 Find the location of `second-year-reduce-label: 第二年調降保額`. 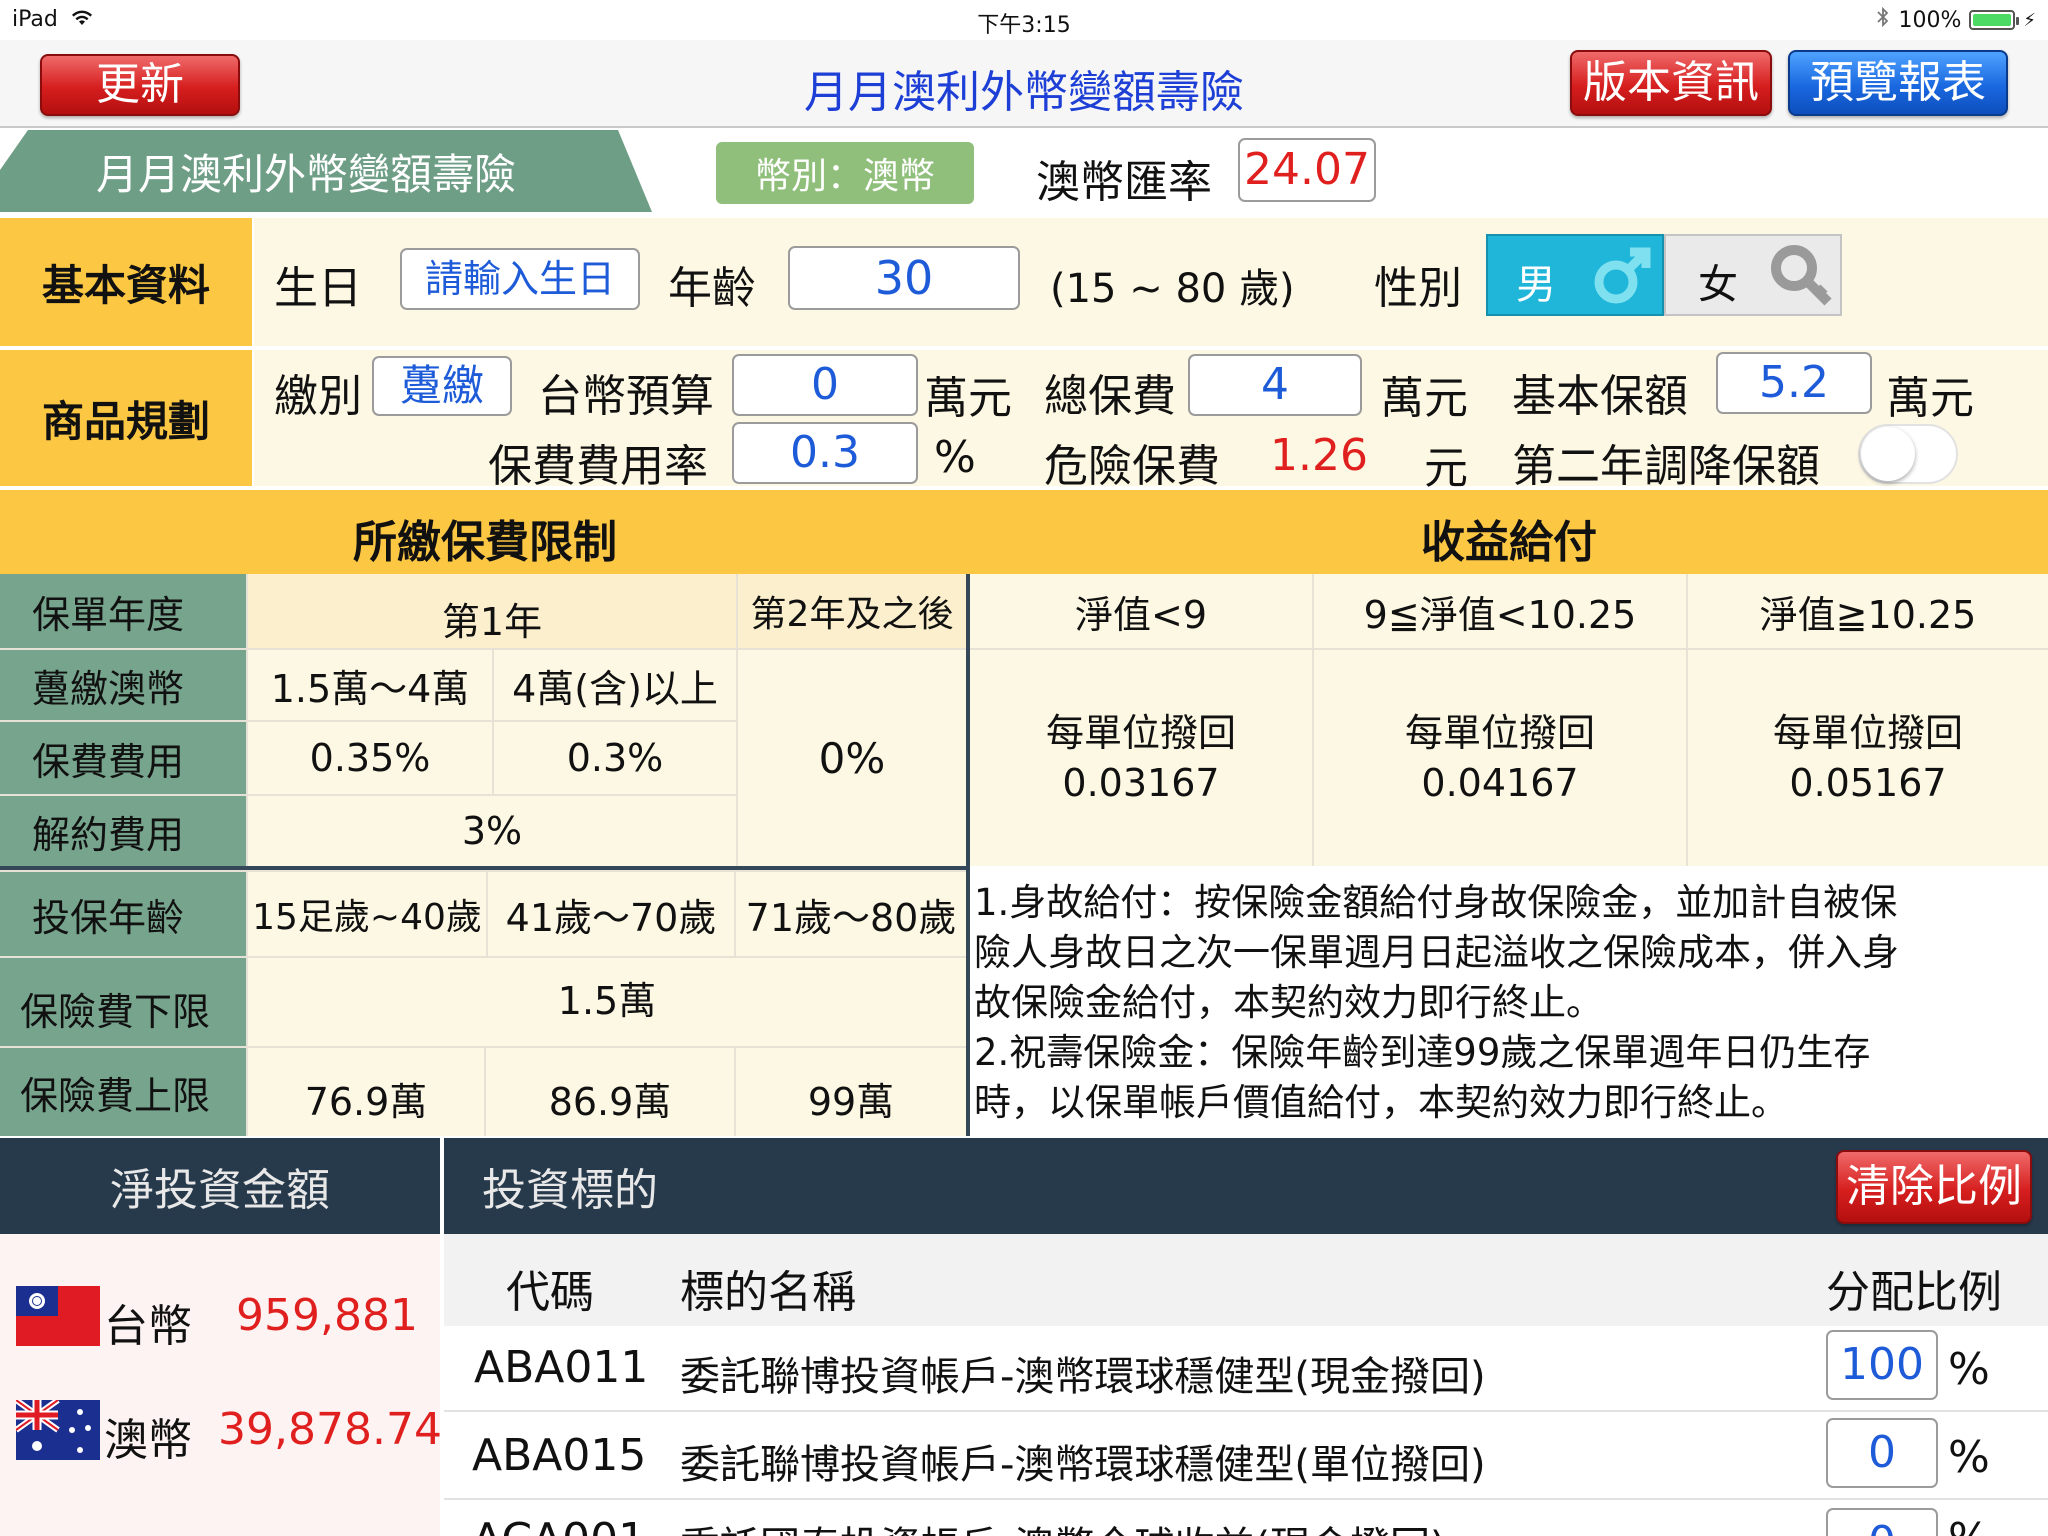

second-year-reduce-label: 第二年調降保額 is located at coordinates (1666, 466).